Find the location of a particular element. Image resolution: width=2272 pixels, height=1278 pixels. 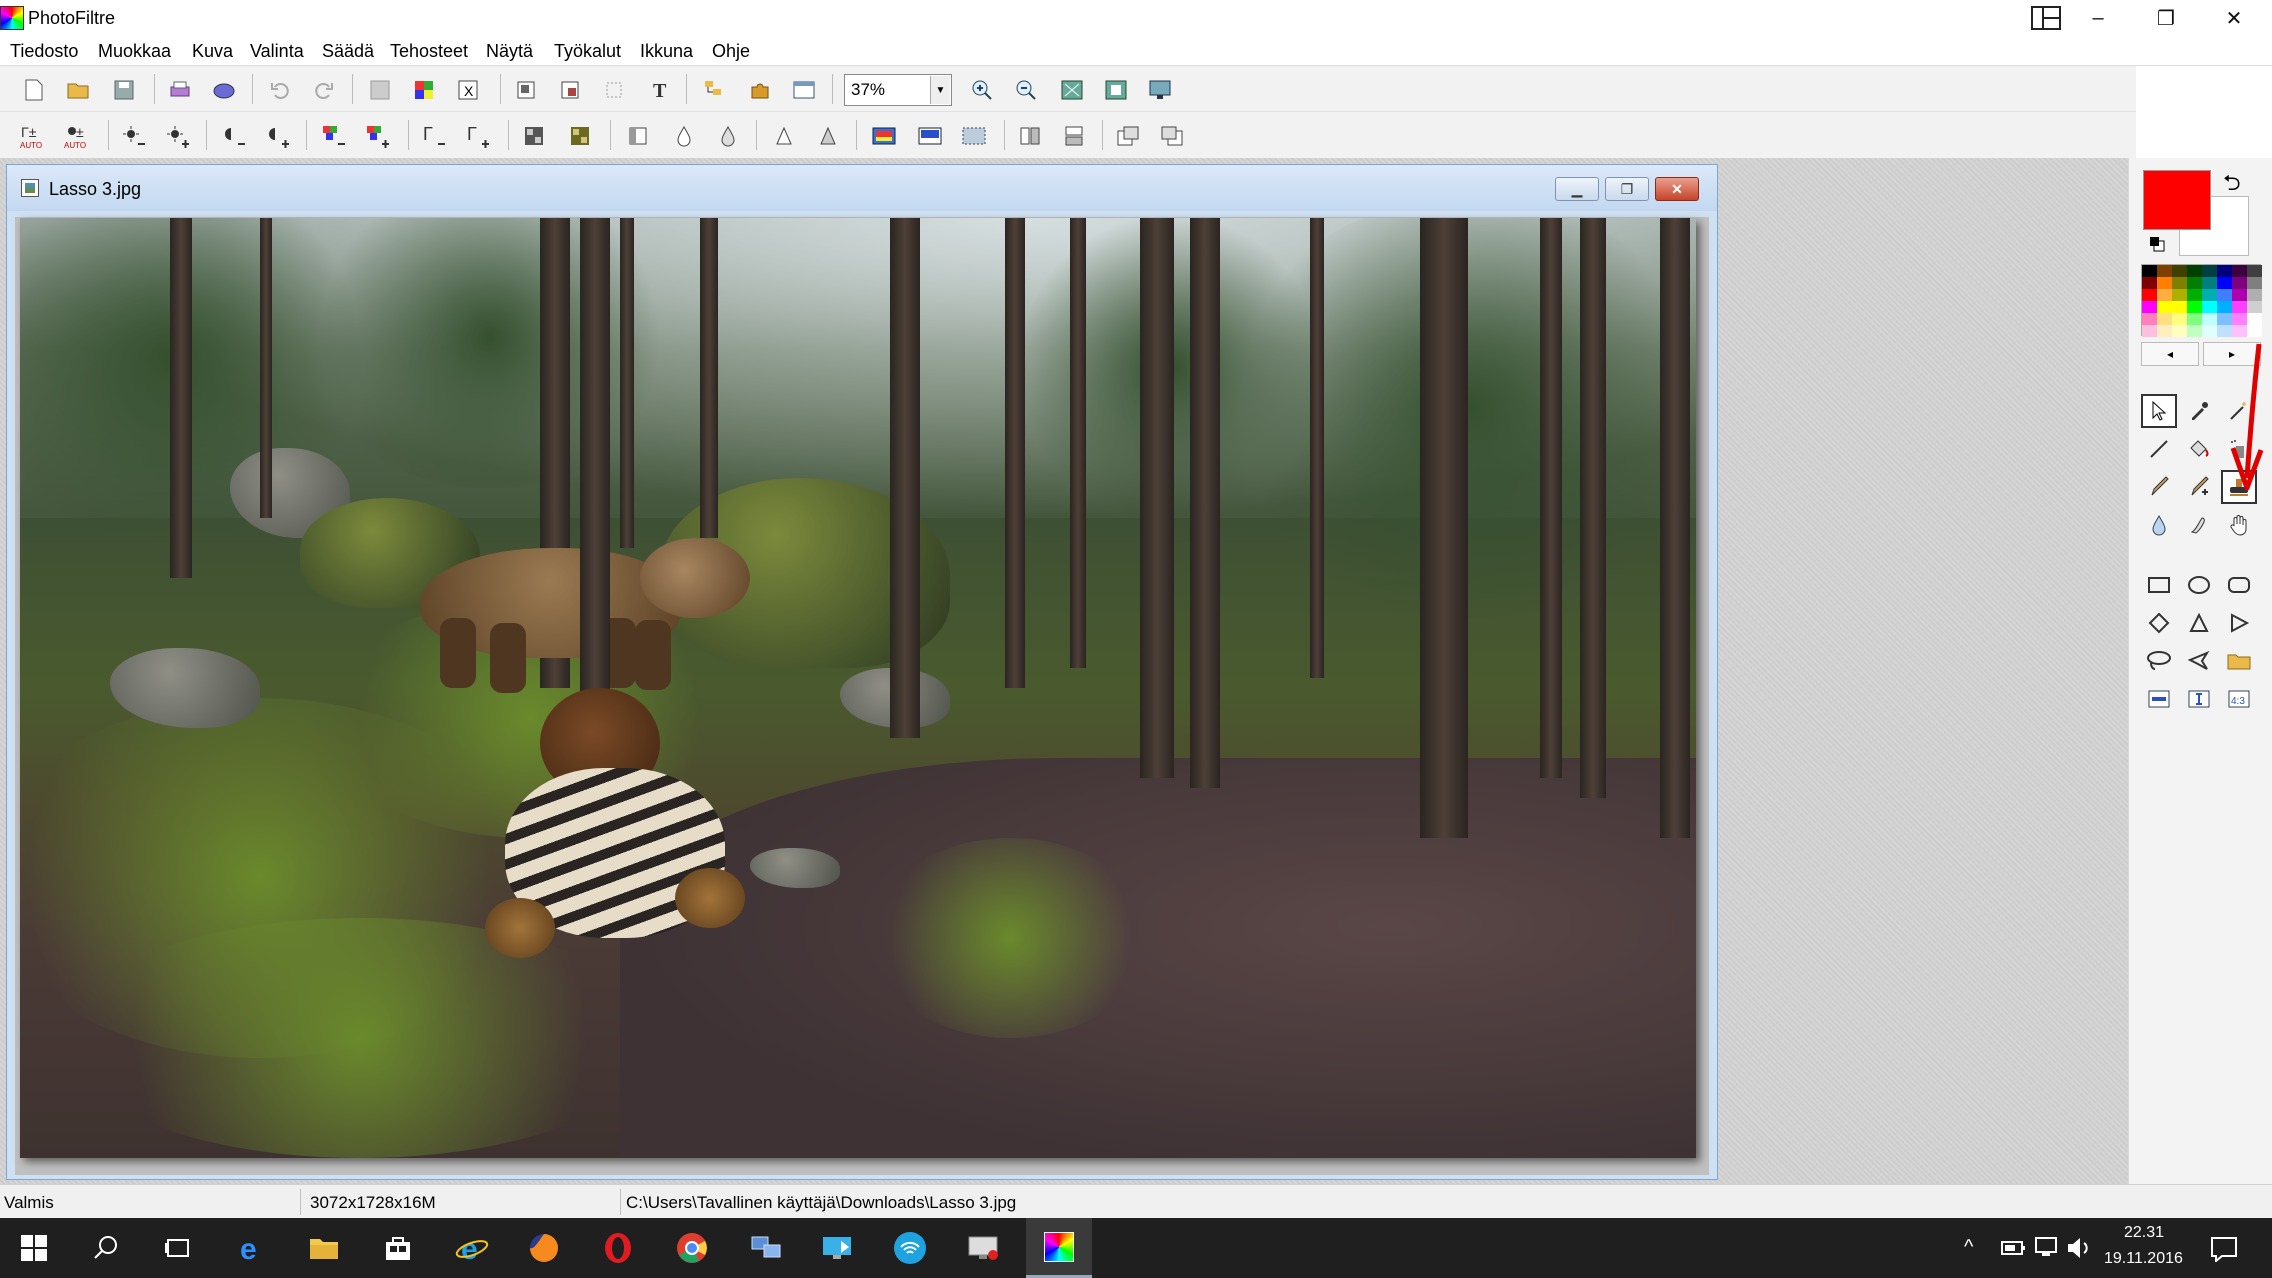

menu-tyokalut: Työkalut is located at coordinates (587, 51).